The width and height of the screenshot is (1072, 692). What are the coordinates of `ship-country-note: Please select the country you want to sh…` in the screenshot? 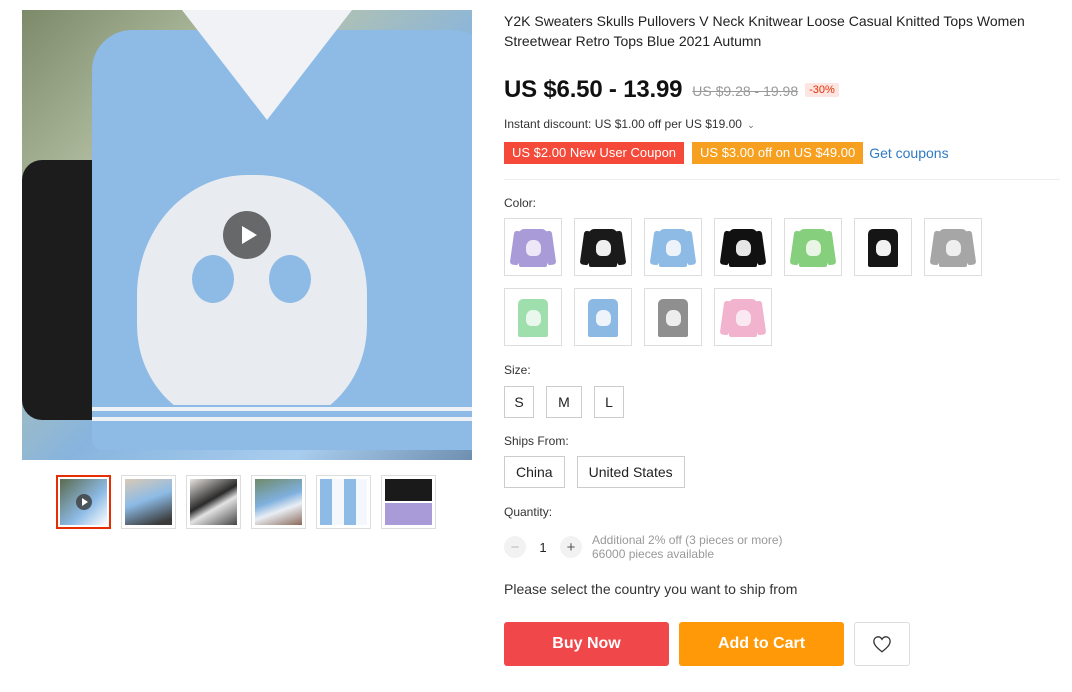 It's located at (651, 589).